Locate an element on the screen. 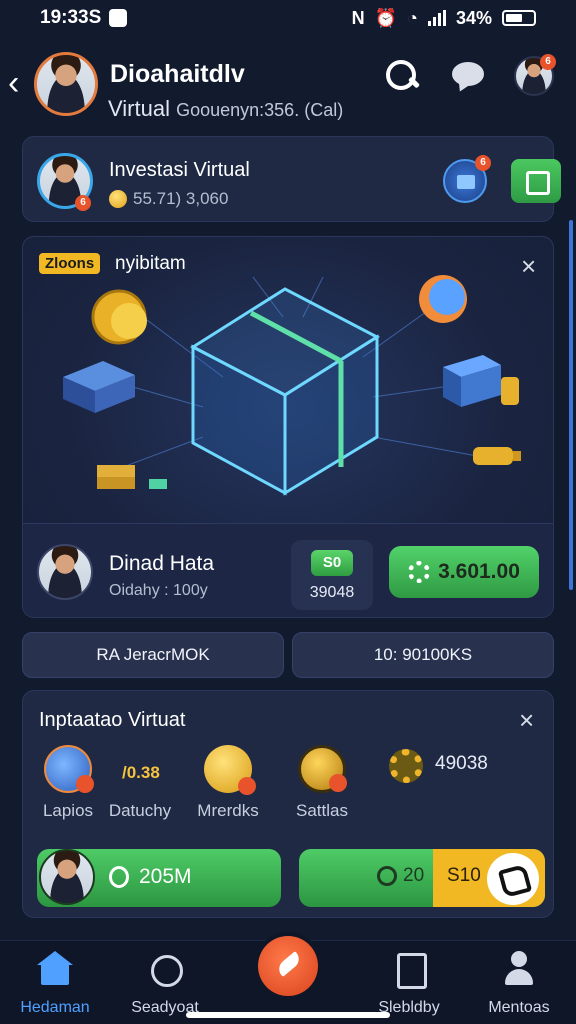  server-left is located at coordinates (99, 387).